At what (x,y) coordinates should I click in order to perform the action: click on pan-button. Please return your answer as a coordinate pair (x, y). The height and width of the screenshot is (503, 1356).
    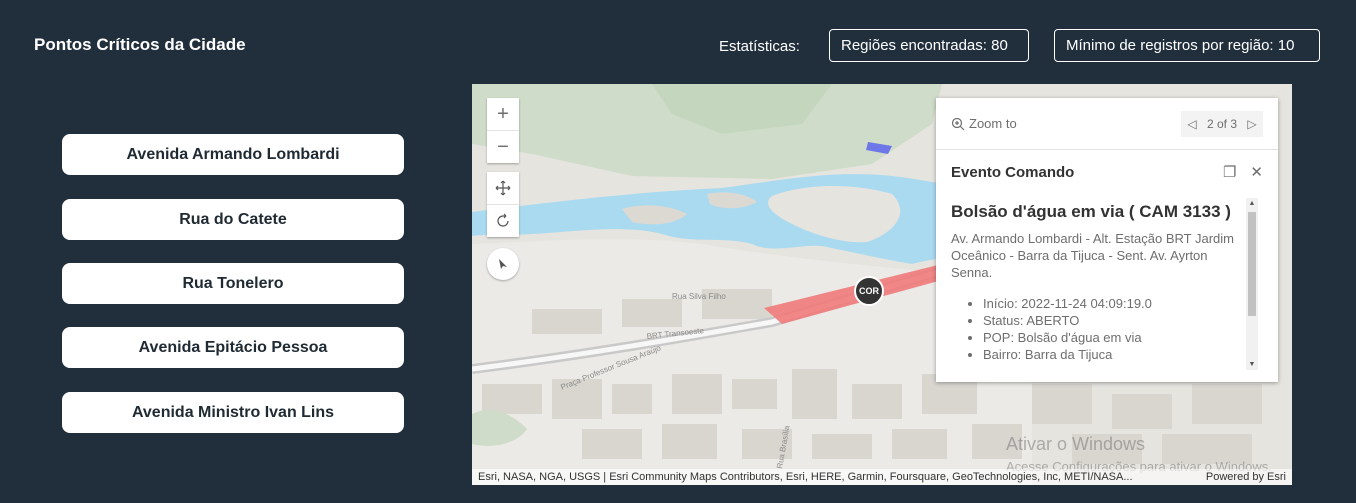
    Looking at the image, I should click on (503, 188).